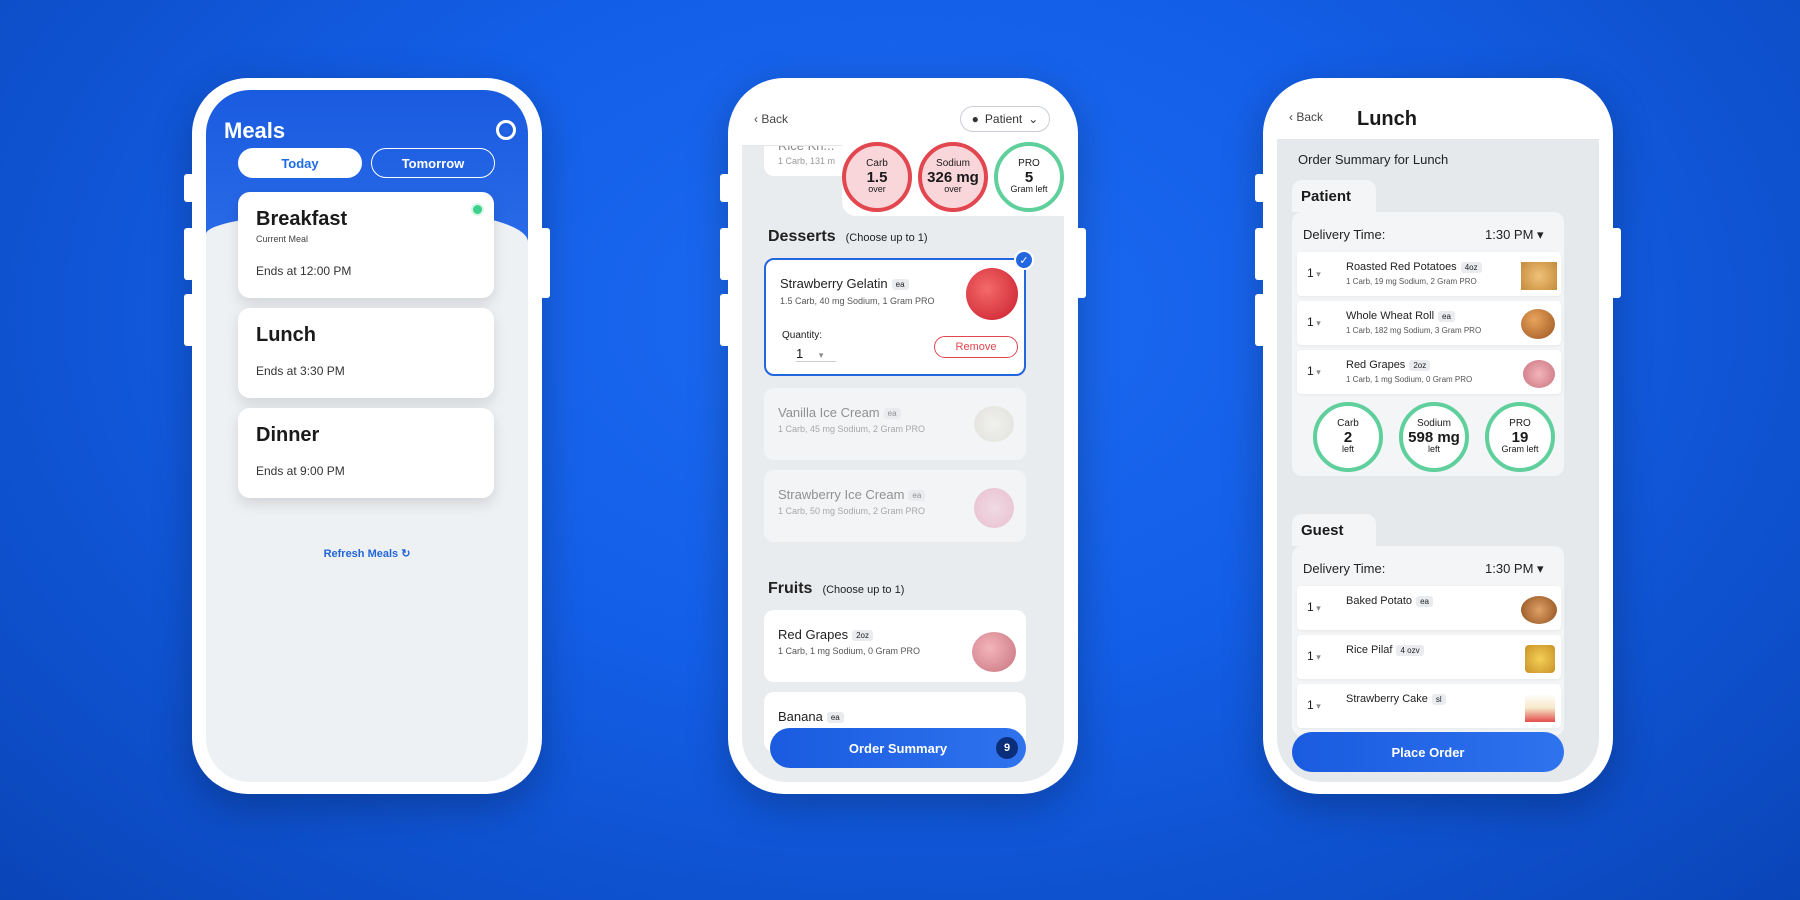  What do you see at coordinates (802, 335) in the screenshot?
I see `quantity-label: Quantity:` at bounding box center [802, 335].